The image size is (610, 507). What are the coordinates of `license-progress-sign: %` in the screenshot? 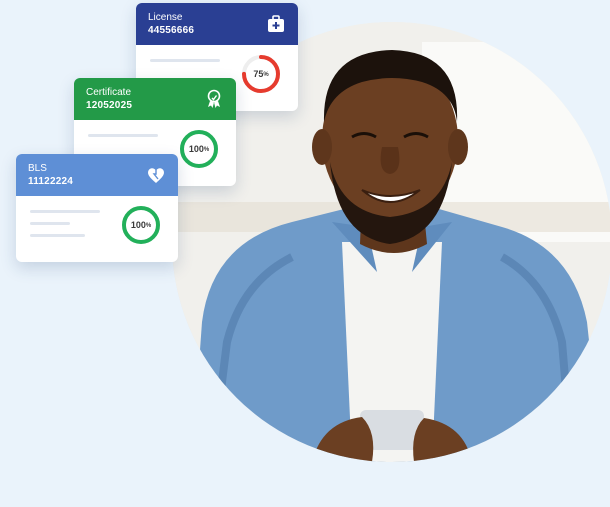 It's located at (266, 75).